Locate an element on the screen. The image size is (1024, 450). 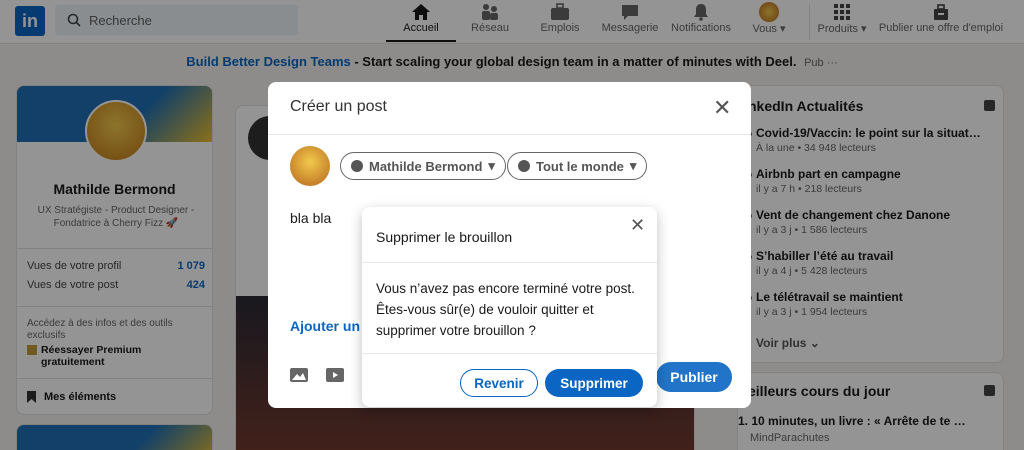
author-selector: Mathilde Bermond ▾ is located at coordinates (423, 166).